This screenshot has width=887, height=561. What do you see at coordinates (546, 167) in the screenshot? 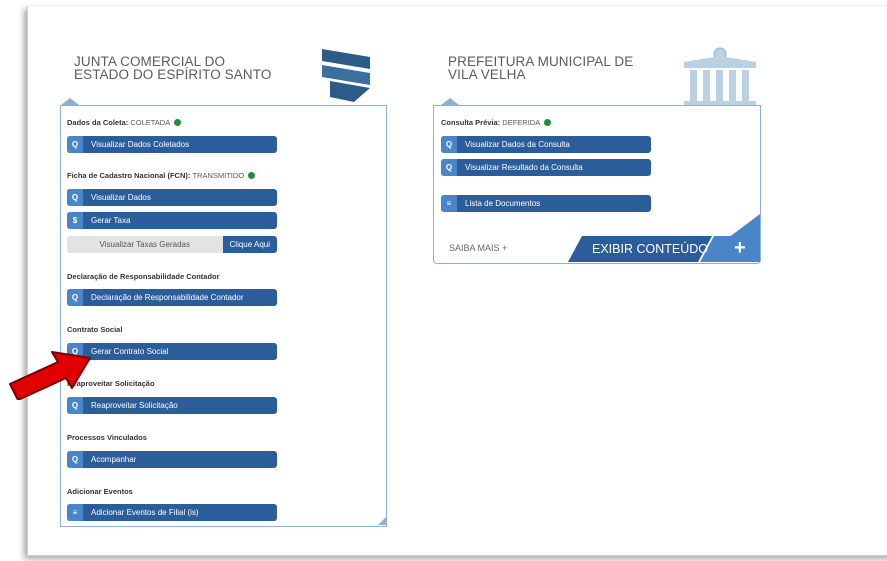
I see `visualizar-resultado-consulta-button: Q Visualizar Resultado da Consulta` at bounding box center [546, 167].